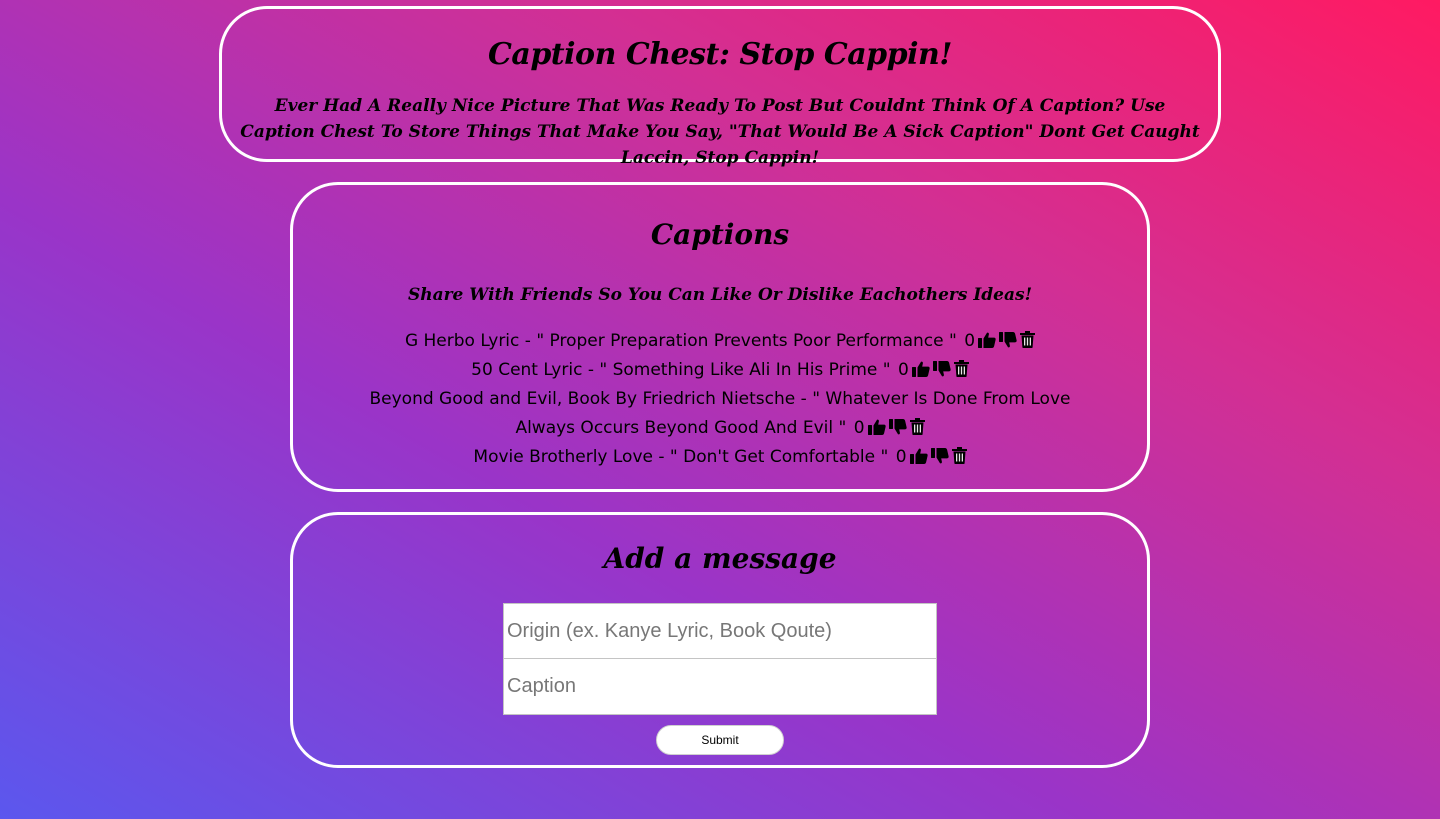  Describe the element at coordinates (563, 457) in the screenshot. I see `caption-origin: Movie Brotherly Love` at that location.